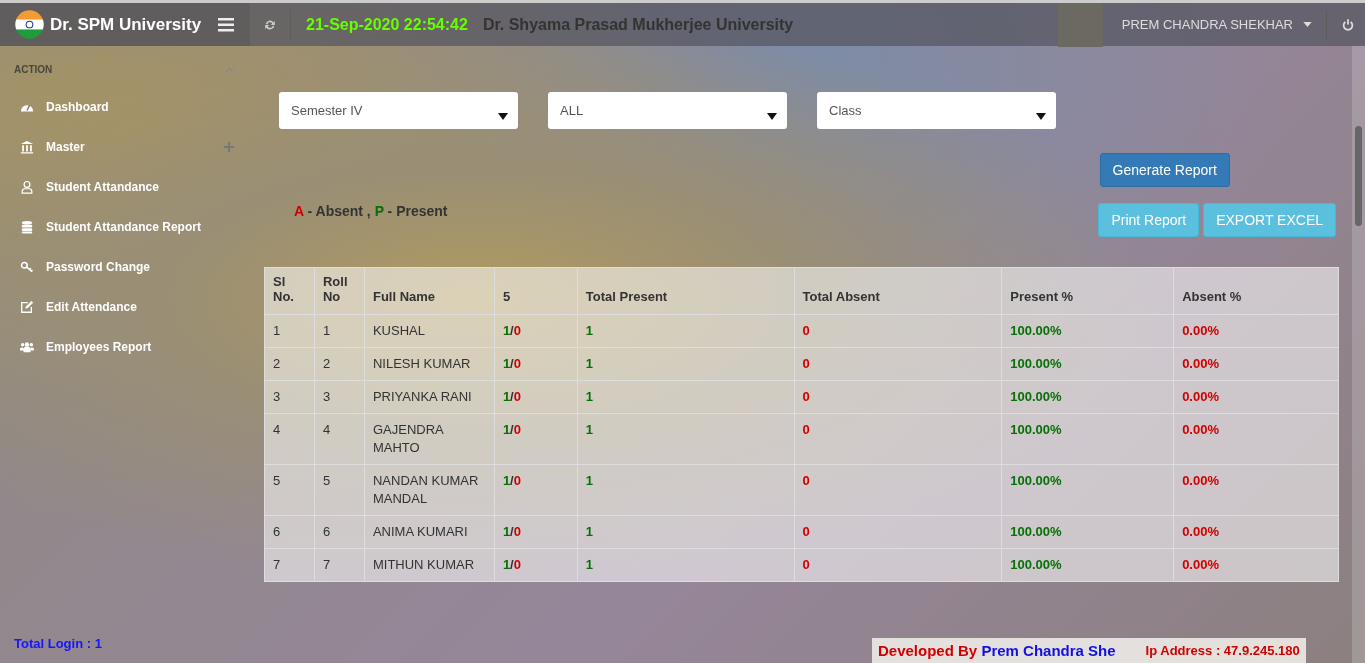 The height and width of the screenshot is (663, 1365). Describe the element at coordinates (429, 565) in the screenshot. I see `table-cell: MITHUN KUMAR` at that location.